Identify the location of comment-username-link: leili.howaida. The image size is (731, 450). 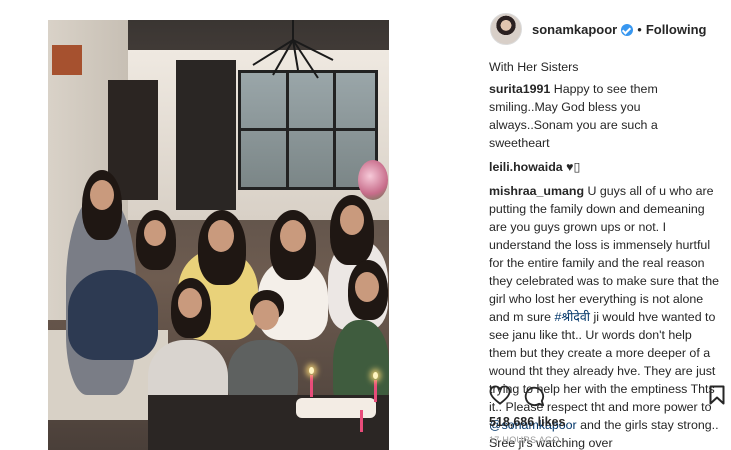
(526, 167).